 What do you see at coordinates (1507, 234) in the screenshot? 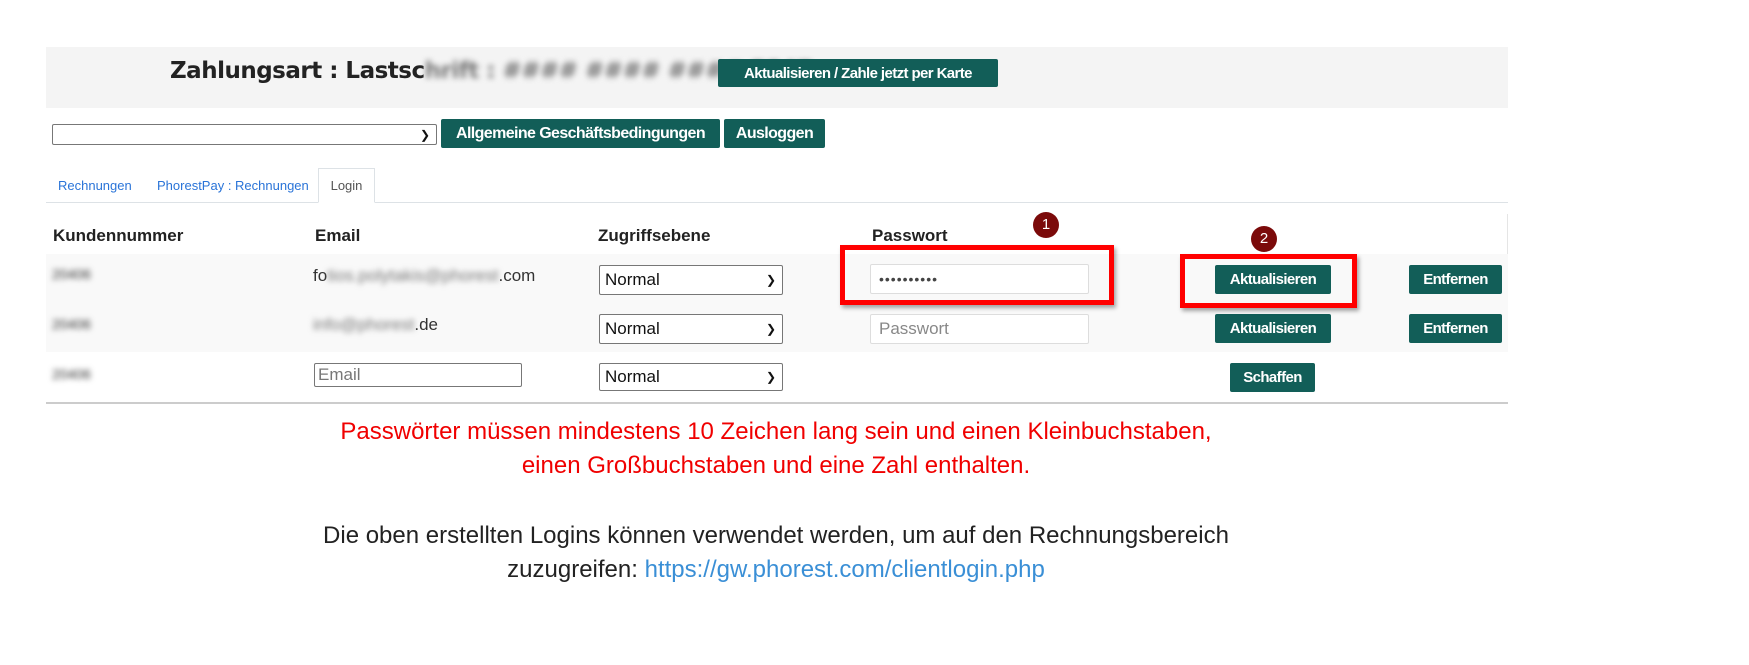
I see `column-divider` at bounding box center [1507, 234].